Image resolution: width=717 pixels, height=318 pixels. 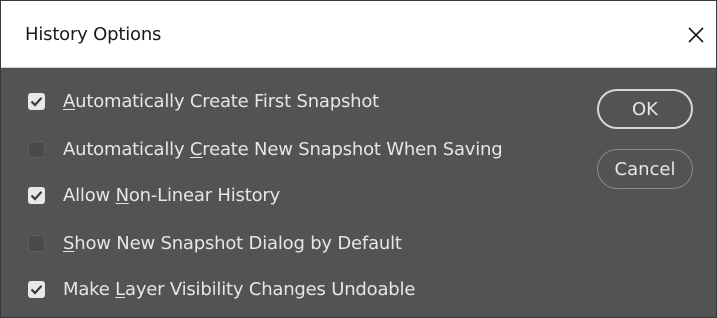 I want to click on option-auto-first-snapshot: Automatically Create First Snapshot, so click(x=203, y=101).